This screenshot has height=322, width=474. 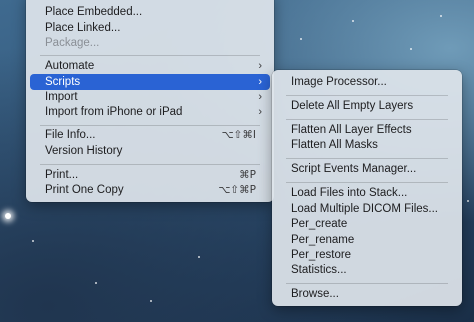 I want to click on menu-item-label: Per_restore, so click(x=321, y=255).